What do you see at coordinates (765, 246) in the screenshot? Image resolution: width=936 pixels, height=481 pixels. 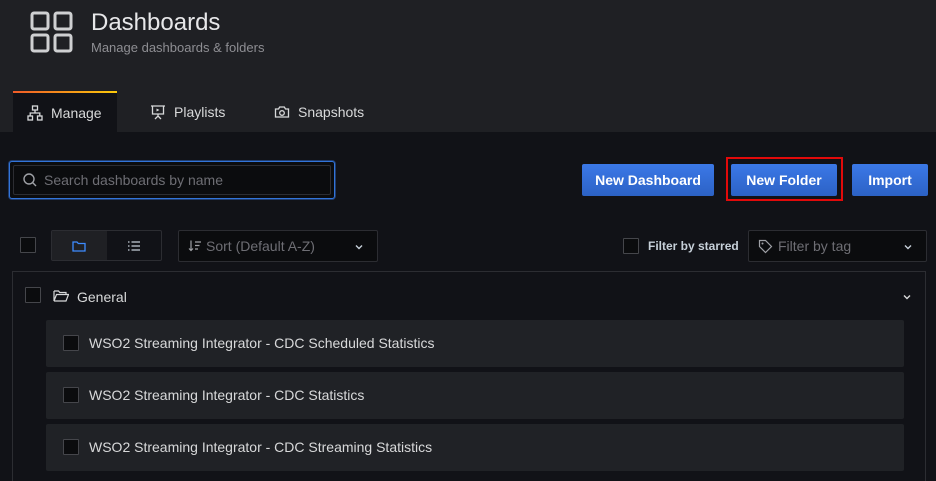 I see `tag-icon` at bounding box center [765, 246].